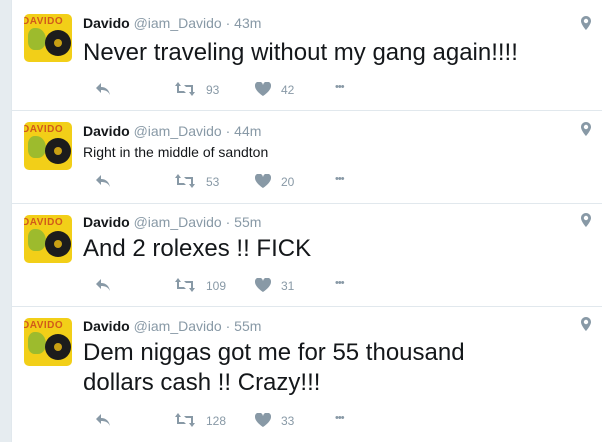 This screenshot has height=442, width=602. Describe the element at coordinates (216, 286) in the screenshot. I see `retweet-count: 109` at that location.